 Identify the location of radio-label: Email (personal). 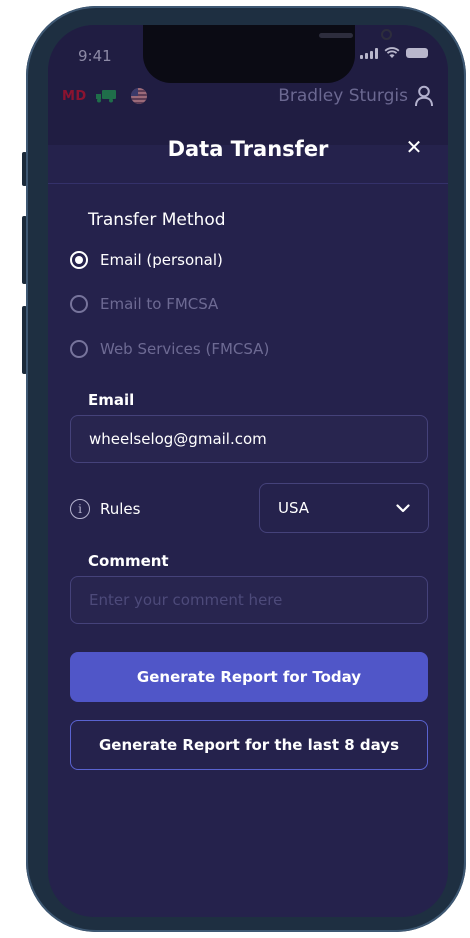
(161, 260).